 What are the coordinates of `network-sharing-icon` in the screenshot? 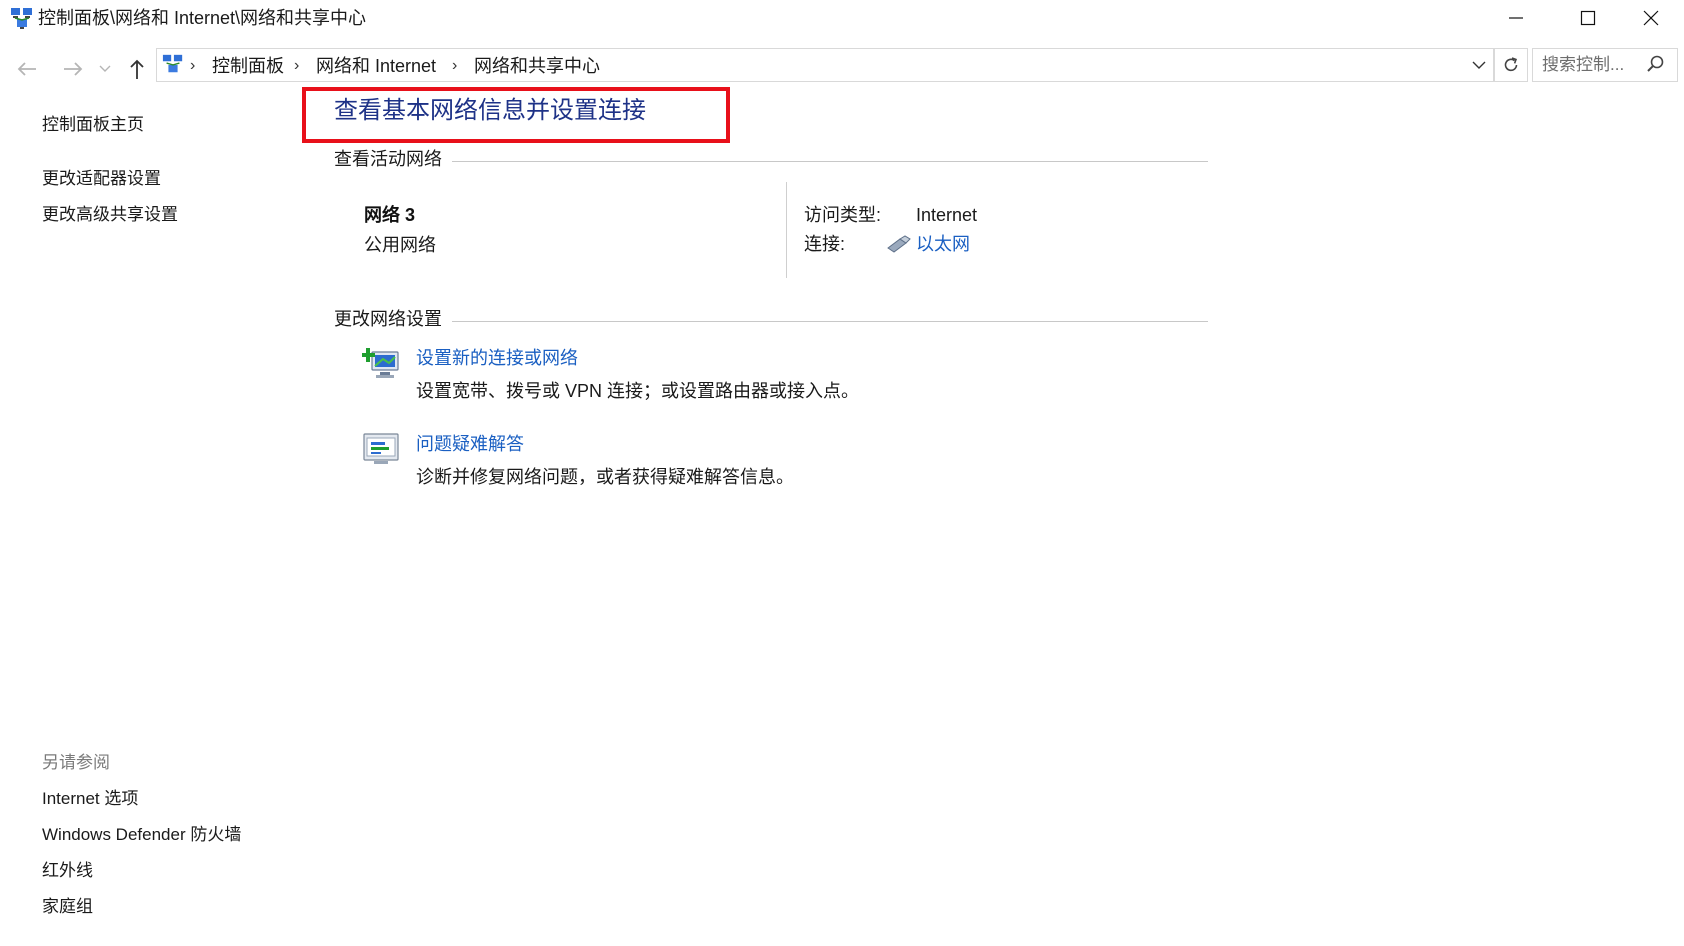 It's located at (22, 18).